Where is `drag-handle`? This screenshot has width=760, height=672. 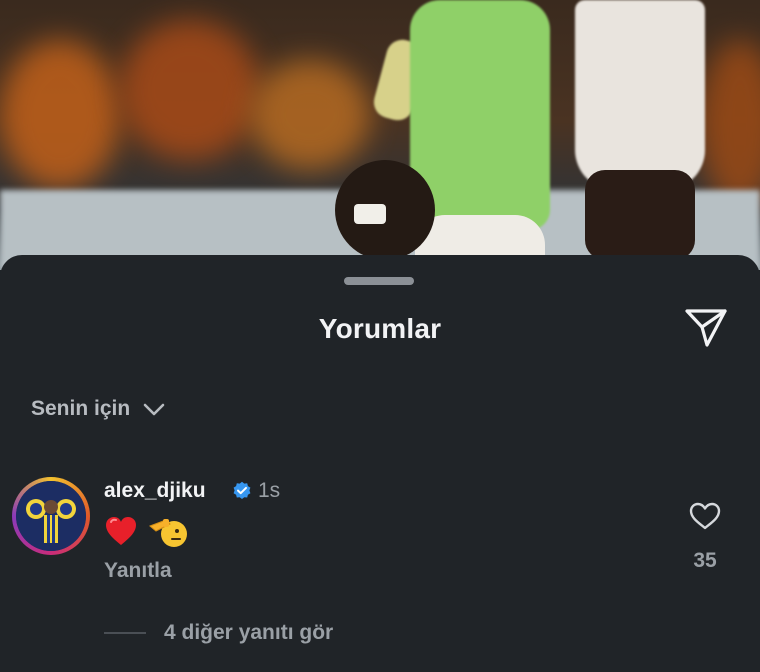
drag-handle is located at coordinates (379, 281).